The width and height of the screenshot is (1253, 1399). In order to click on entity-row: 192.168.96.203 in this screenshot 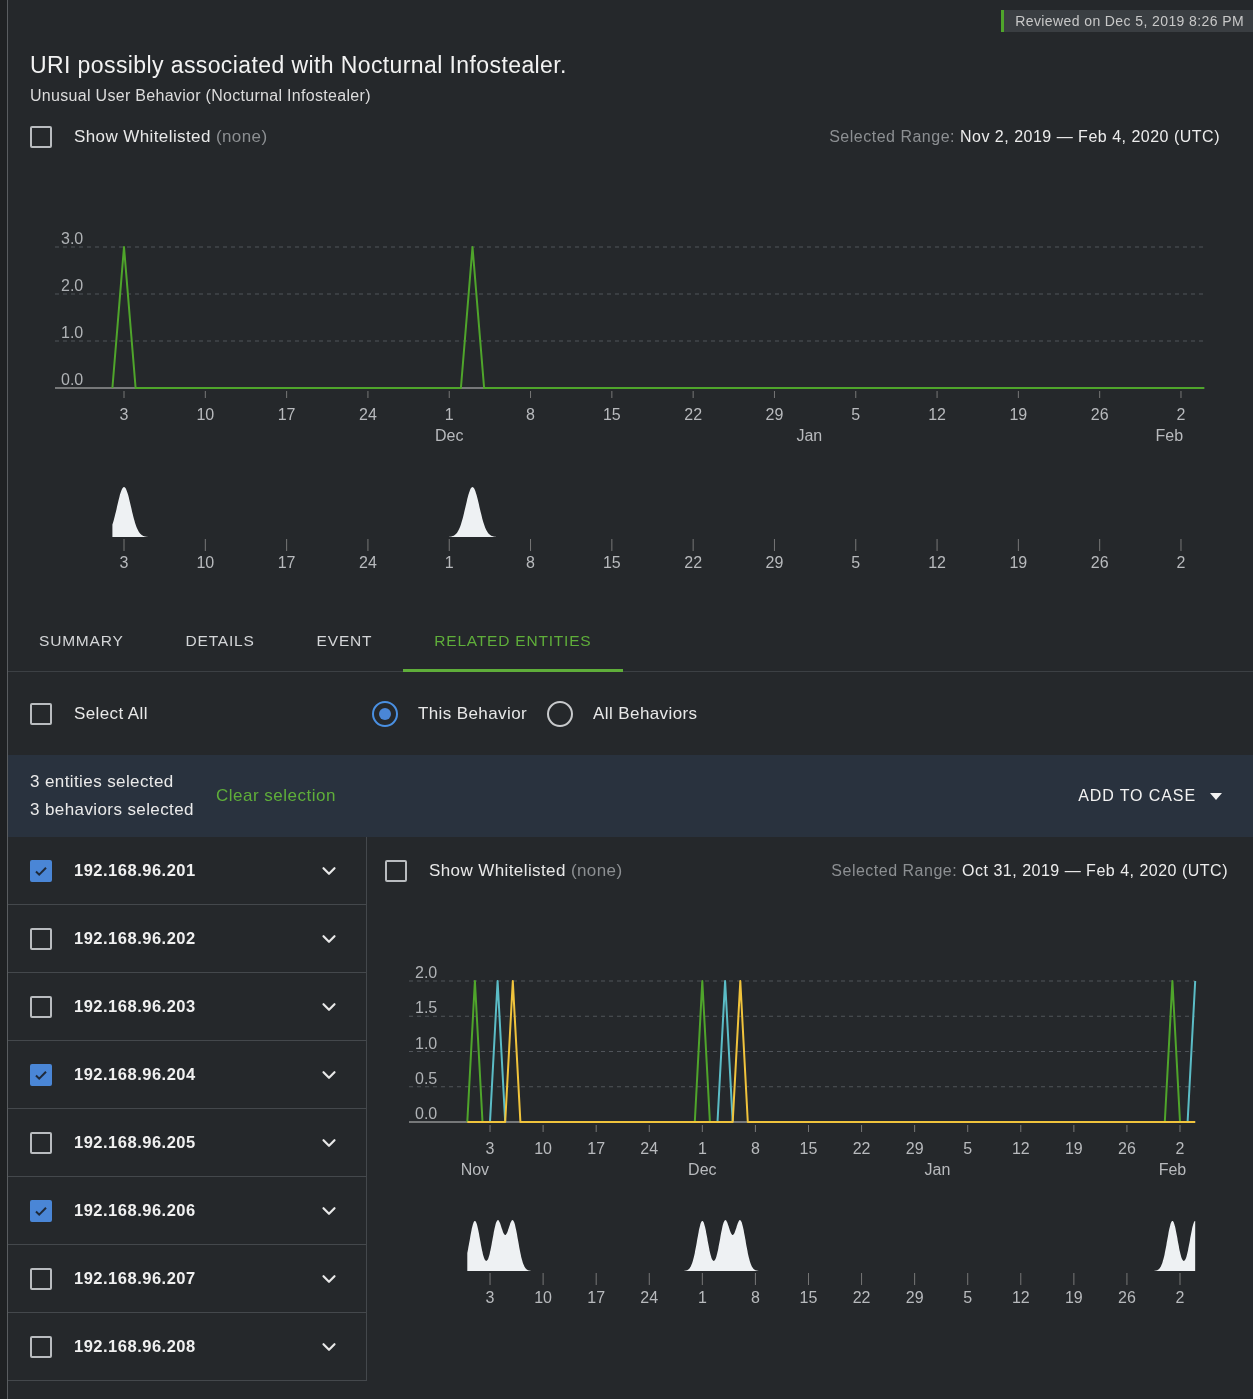, I will do `click(187, 1007)`.